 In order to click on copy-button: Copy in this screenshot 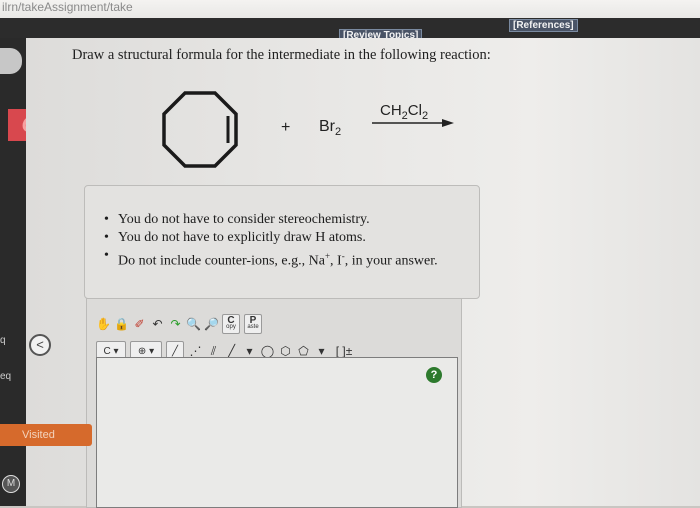, I will do `click(231, 324)`.